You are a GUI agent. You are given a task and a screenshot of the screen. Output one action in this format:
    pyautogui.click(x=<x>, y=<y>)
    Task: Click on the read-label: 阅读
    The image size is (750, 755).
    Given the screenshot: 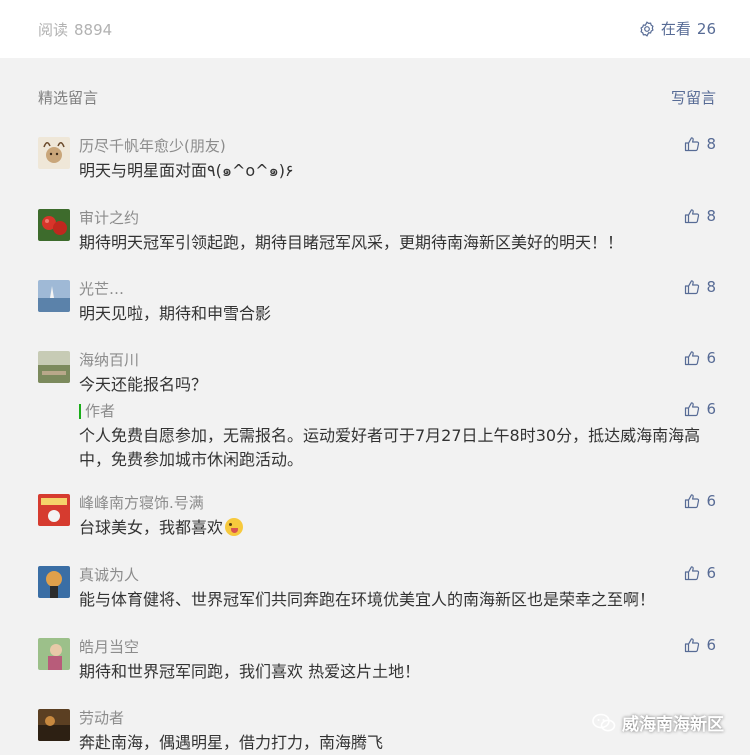 What is the action you would take?
    pyautogui.click(x=53, y=30)
    